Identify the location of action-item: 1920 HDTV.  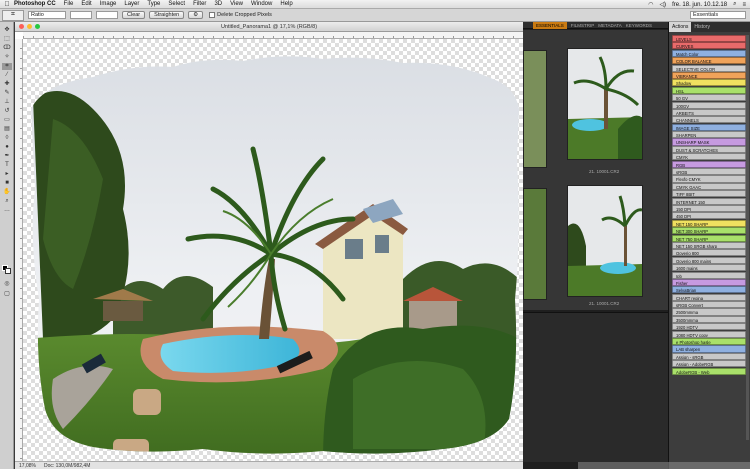
(709, 327).